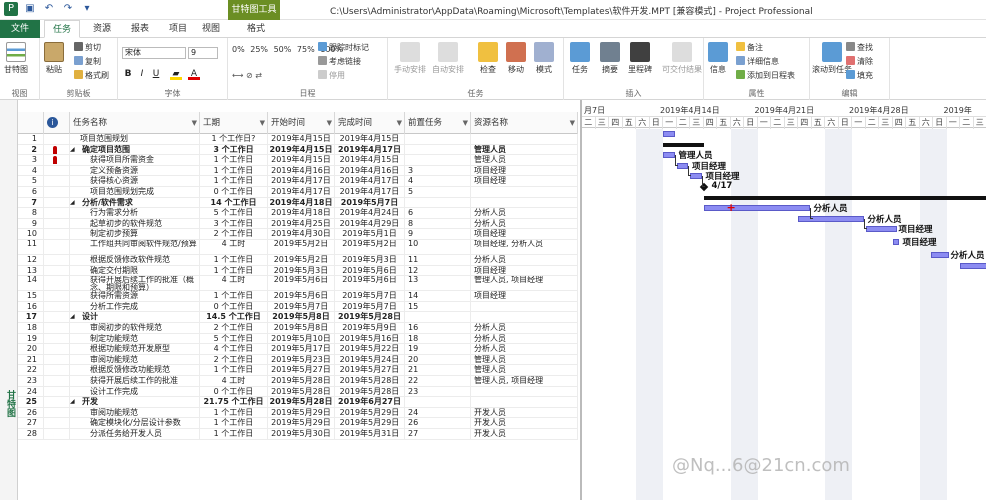 The height and width of the screenshot is (500, 986). Describe the element at coordinates (91, 75) in the screenshot. I see `format-painter-button: 格式刷` at that location.